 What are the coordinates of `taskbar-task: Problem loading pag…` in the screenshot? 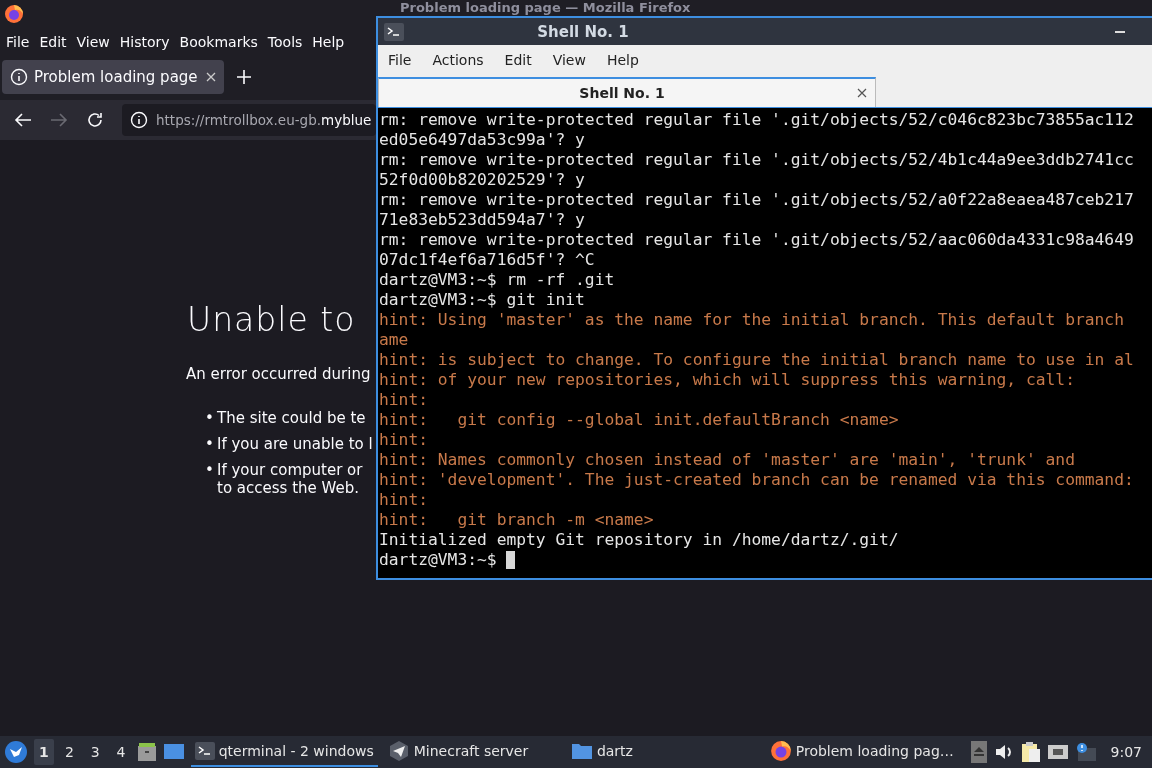 It's located at (862, 752).